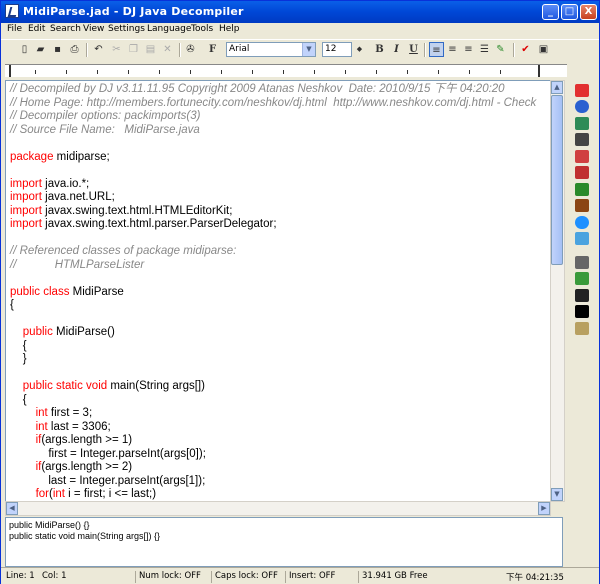 The width and height of the screenshot is (600, 584). Describe the element at coordinates (557, 291) in the screenshot. I see `vertical-scrollbar: ▲ ▼` at that location.